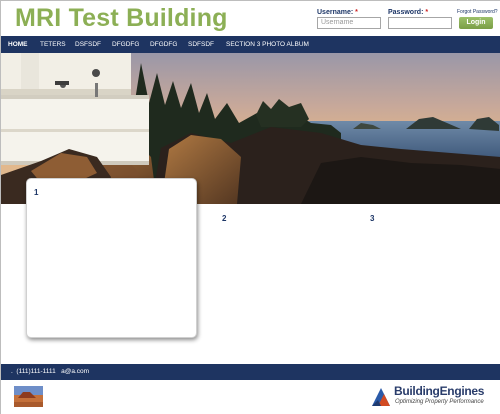 This screenshot has height=414, width=500. What do you see at coordinates (224, 218) in the screenshot?
I see `column-2-number: 2` at bounding box center [224, 218].